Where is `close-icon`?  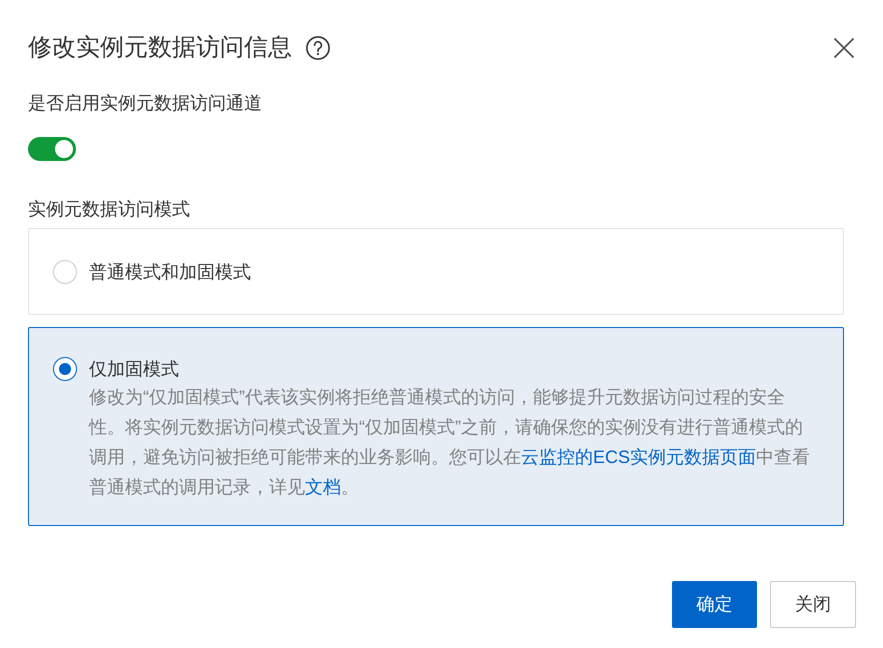 close-icon is located at coordinates (844, 48).